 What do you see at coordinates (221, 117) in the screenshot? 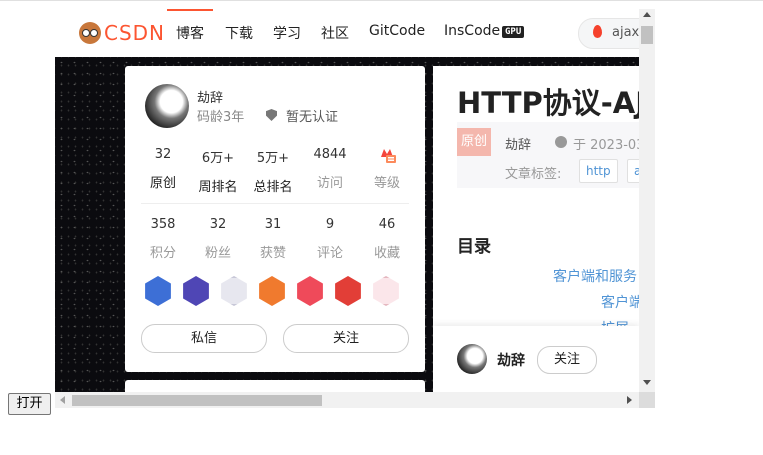
I see `code-age: 码龄3年` at bounding box center [221, 117].